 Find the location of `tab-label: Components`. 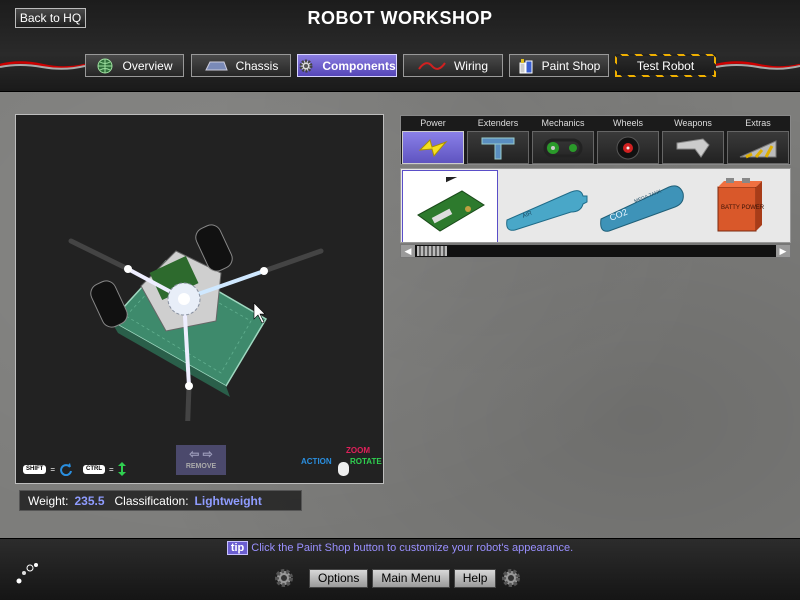

tab-label: Components is located at coordinates (359, 65).